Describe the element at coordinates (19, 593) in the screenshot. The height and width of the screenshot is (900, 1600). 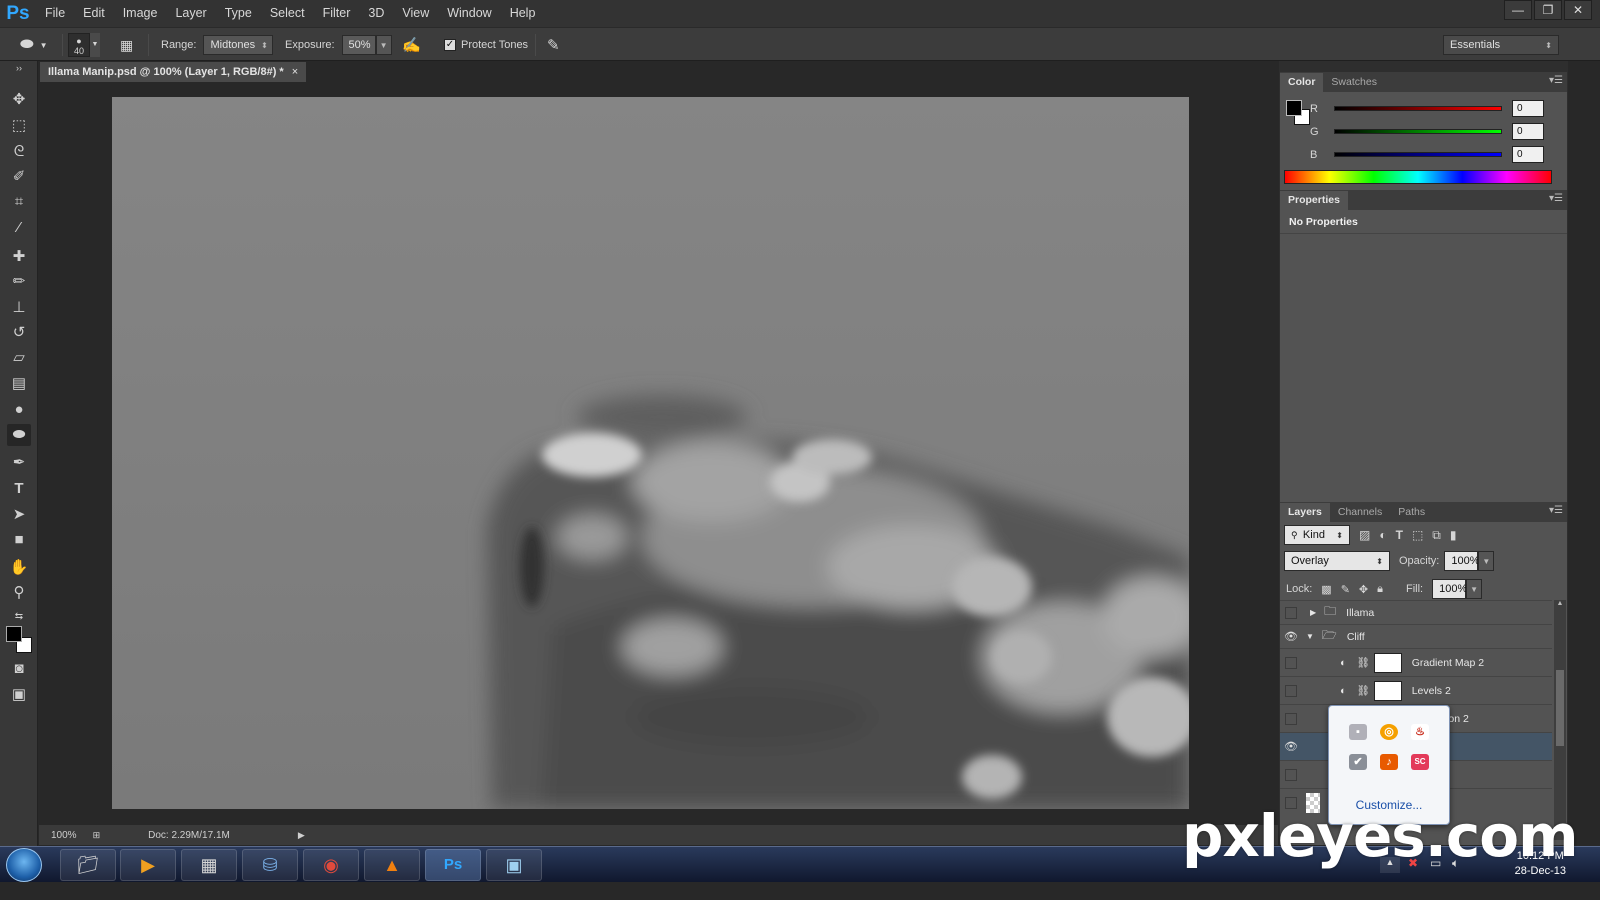
I see `zoom-tool-icon: ⚲` at that location.